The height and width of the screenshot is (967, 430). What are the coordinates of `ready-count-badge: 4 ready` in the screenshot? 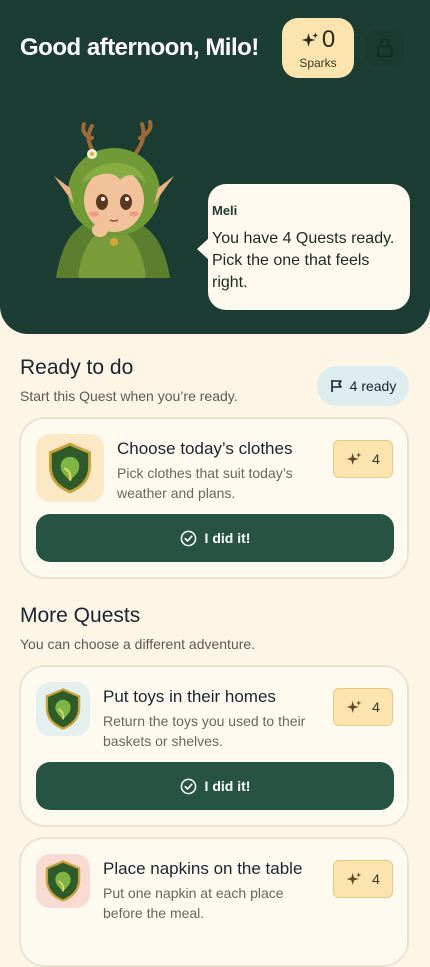 It's located at (363, 386).